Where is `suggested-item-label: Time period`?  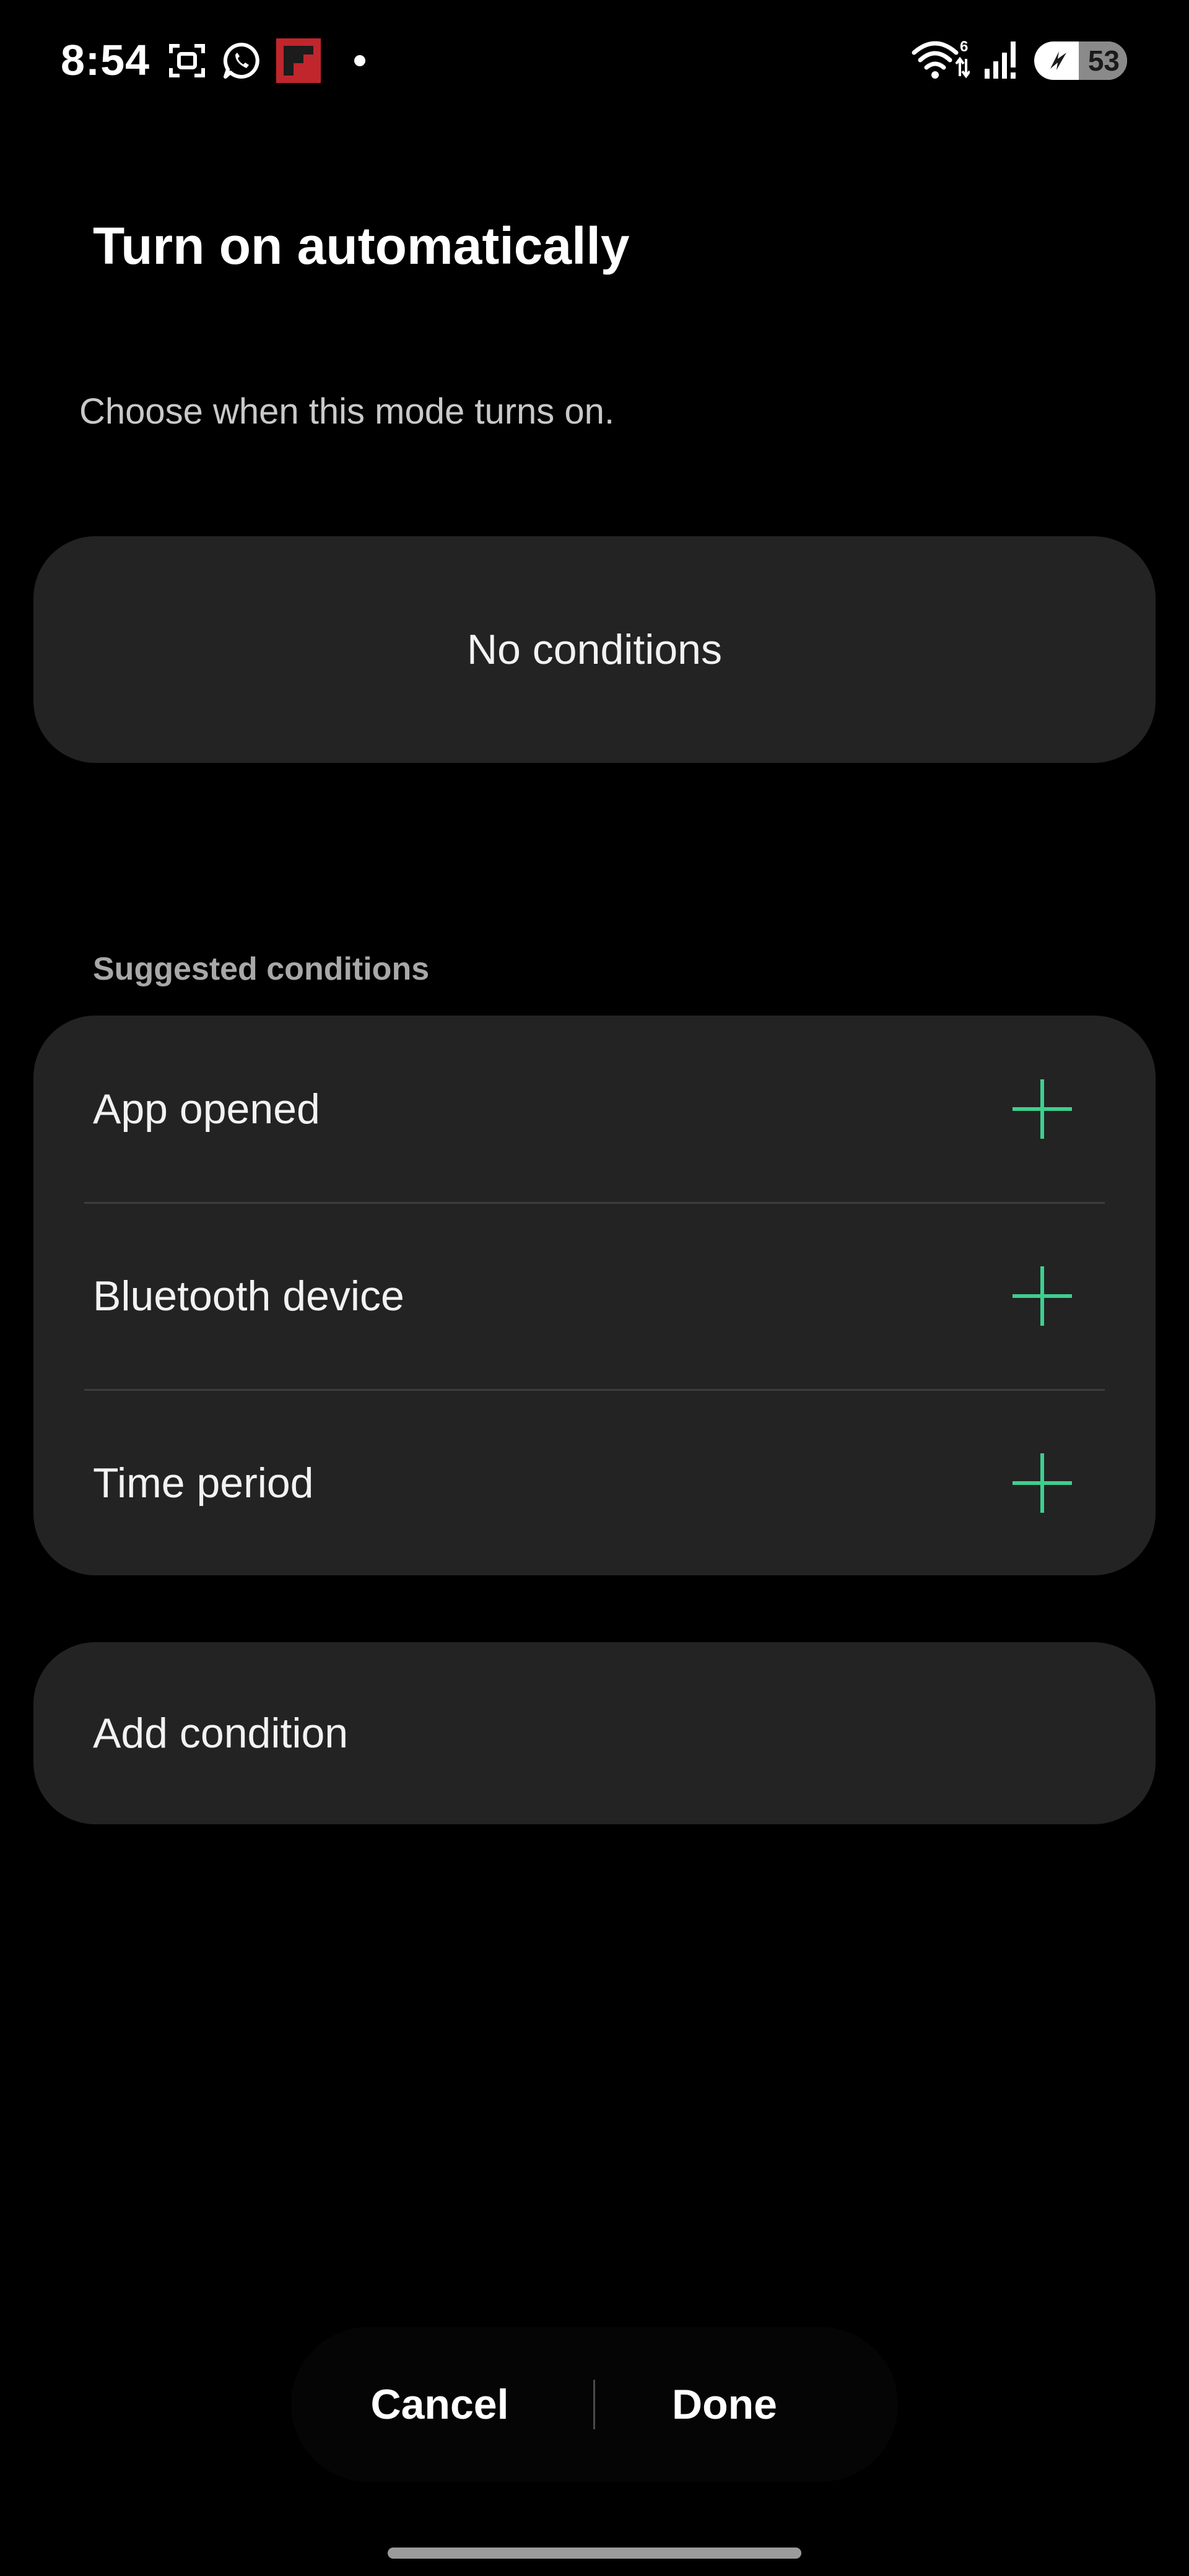
suggested-item-label: Time period is located at coordinates (203, 1483).